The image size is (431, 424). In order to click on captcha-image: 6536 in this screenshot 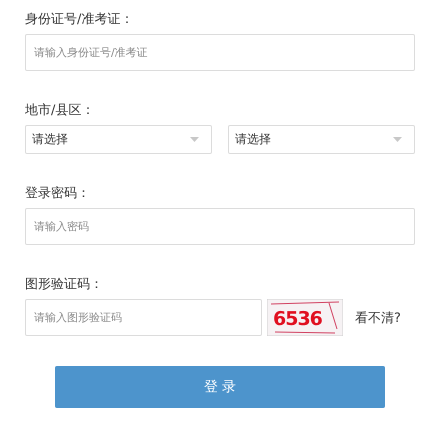, I will do `click(305, 317)`.